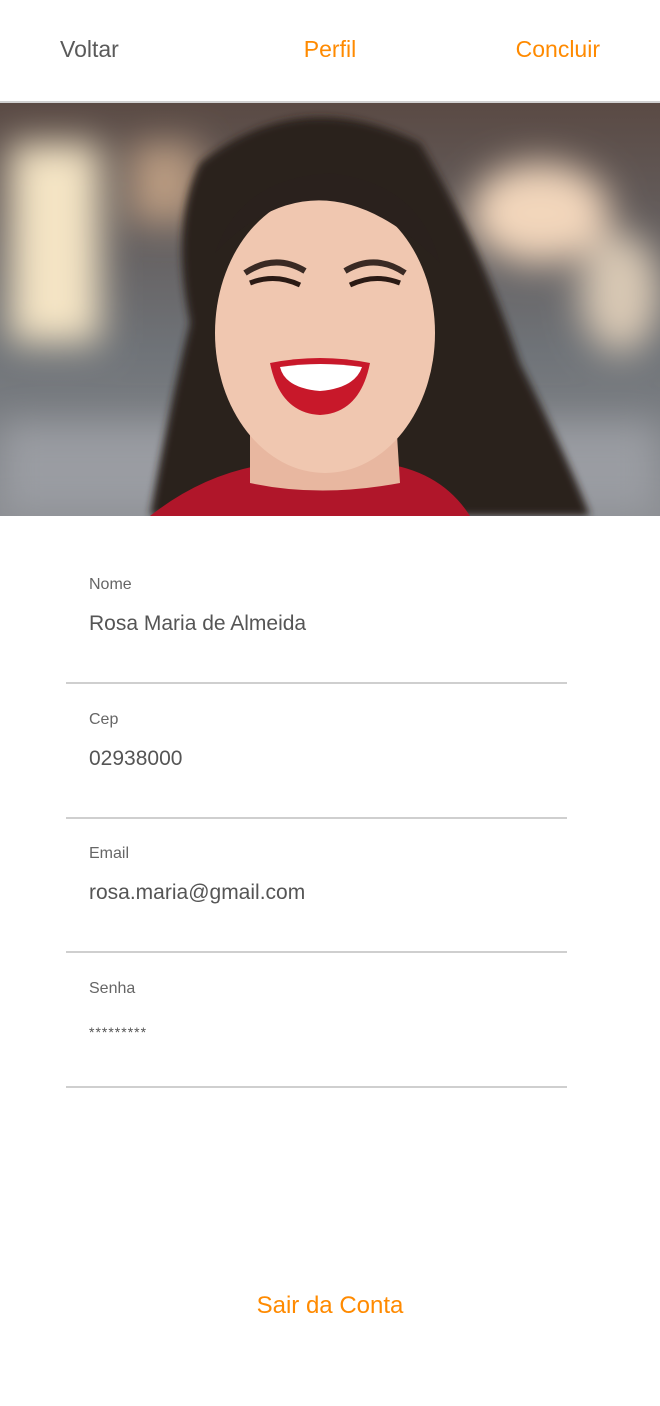 Image resolution: width=660 pixels, height=1406 pixels. I want to click on email-input: rosa.maria@gmail.com, so click(197, 893).